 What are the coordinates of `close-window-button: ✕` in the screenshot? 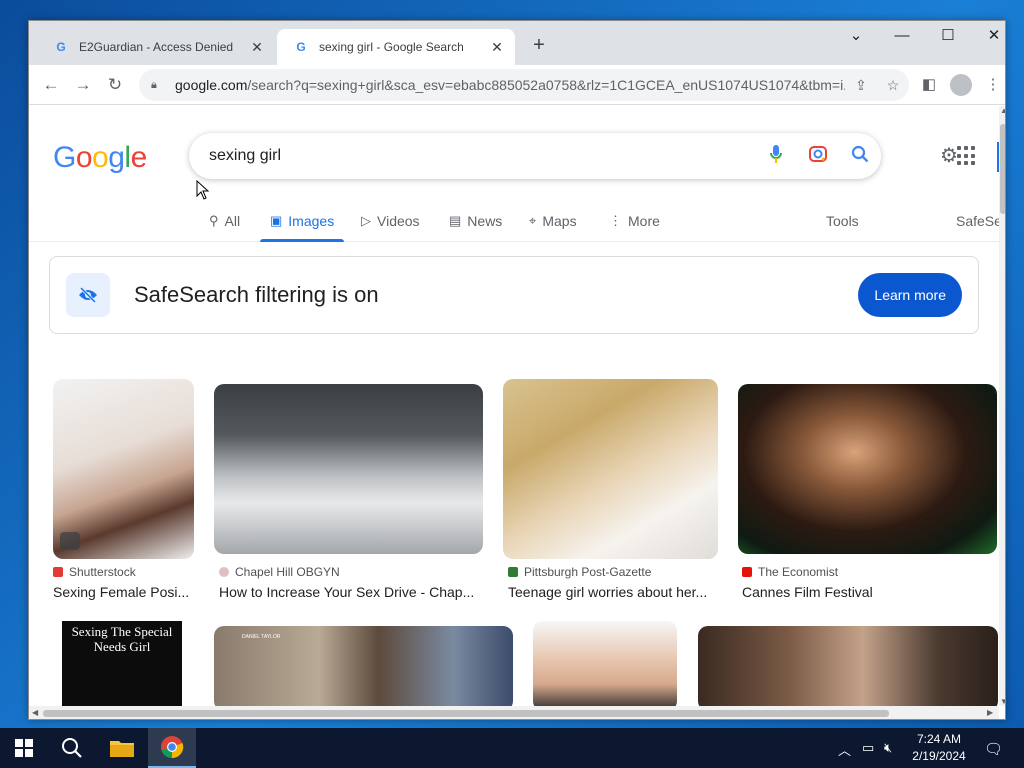 It's located at (988, 37).